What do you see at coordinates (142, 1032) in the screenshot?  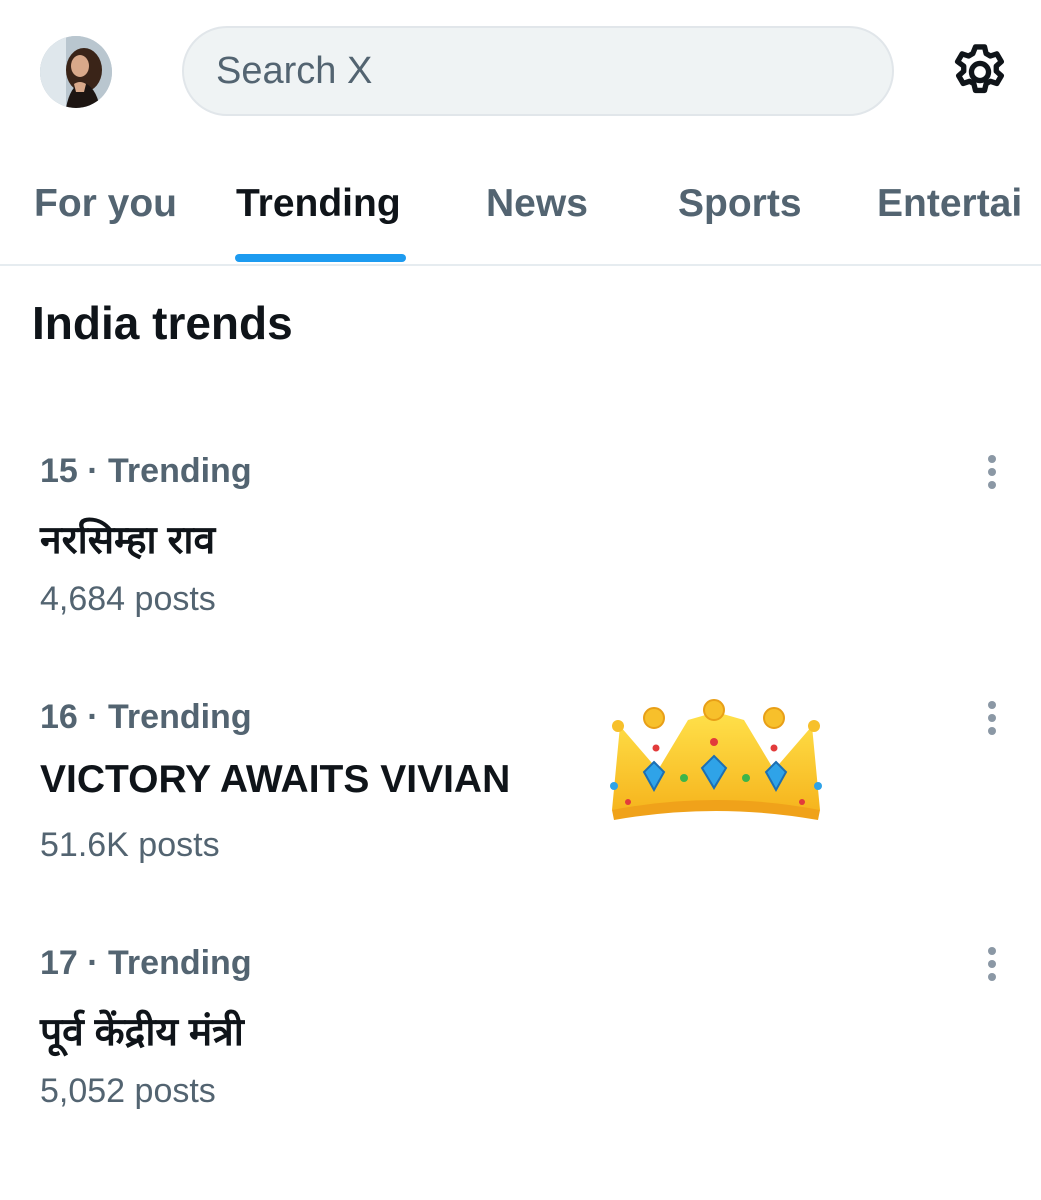 I see `trend-name: पूर्व केंद्रीय मंत्री` at bounding box center [142, 1032].